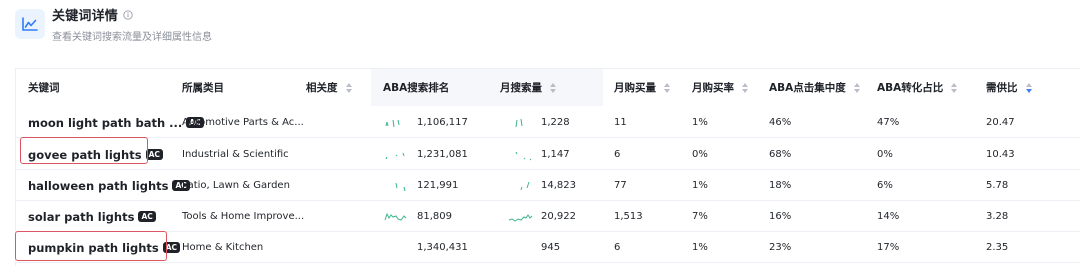 The image size is (1080, 266). I want to click on column-header-label: ABA转化占比, so click(910, 88).